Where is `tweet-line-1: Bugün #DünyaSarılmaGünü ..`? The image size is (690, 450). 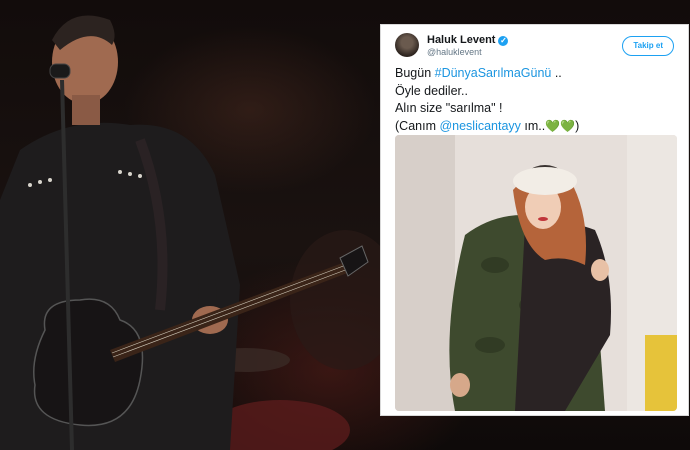
tweet-line-1: Bugün #DünyaSarılmaGünü .. is located at coordinates (536, 74).